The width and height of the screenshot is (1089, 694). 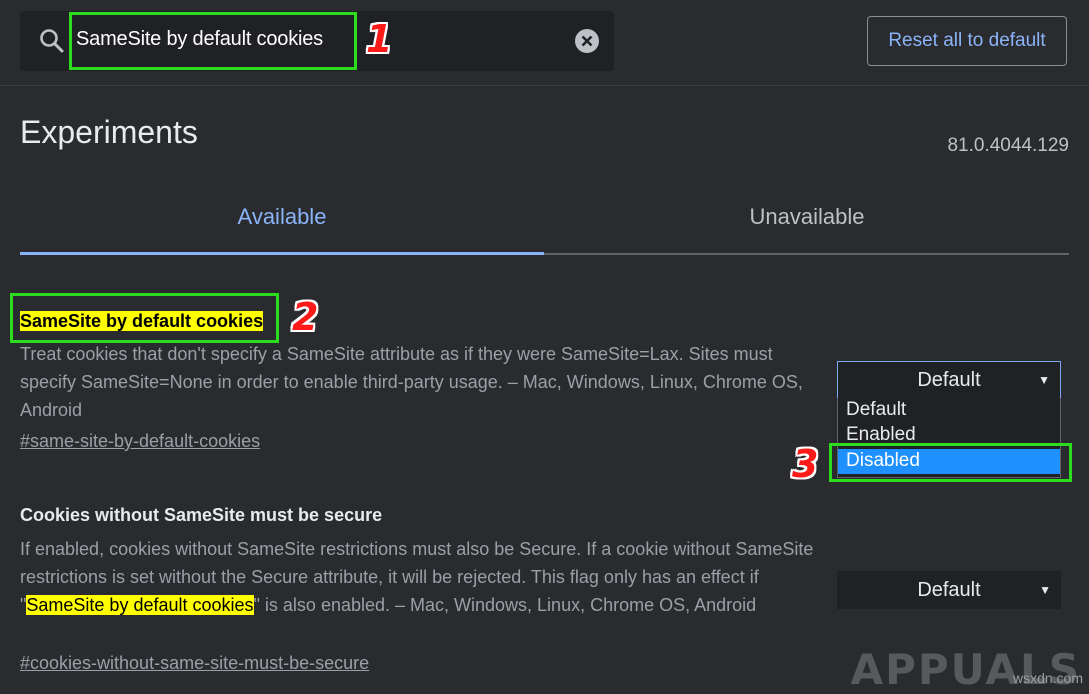 I want to click on tab-available: Available, so click(x=282, y=217).